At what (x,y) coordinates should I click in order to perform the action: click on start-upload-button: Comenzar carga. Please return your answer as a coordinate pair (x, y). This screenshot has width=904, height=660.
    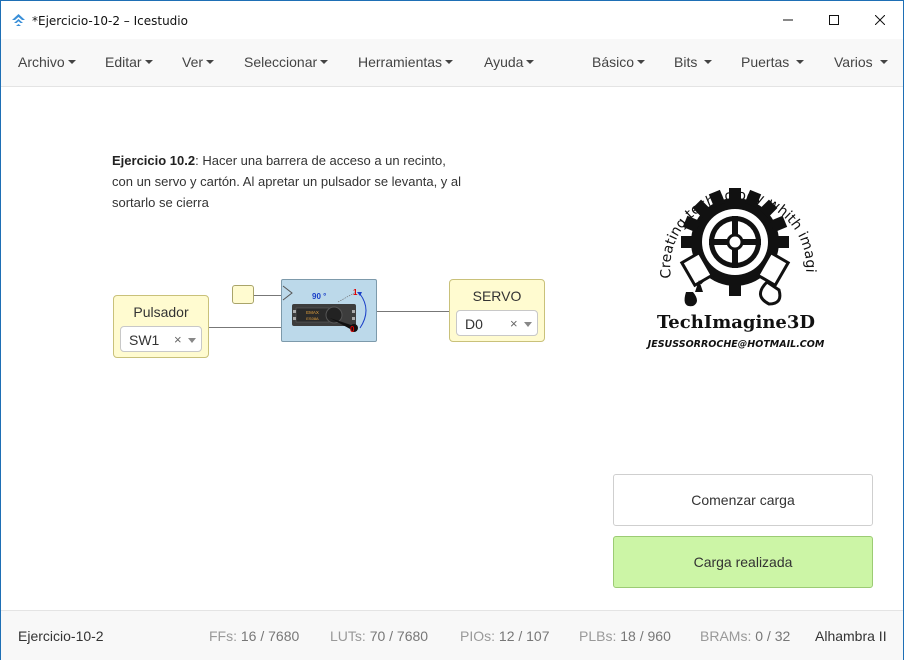
    Looking at the image, I should click on (743, 500).